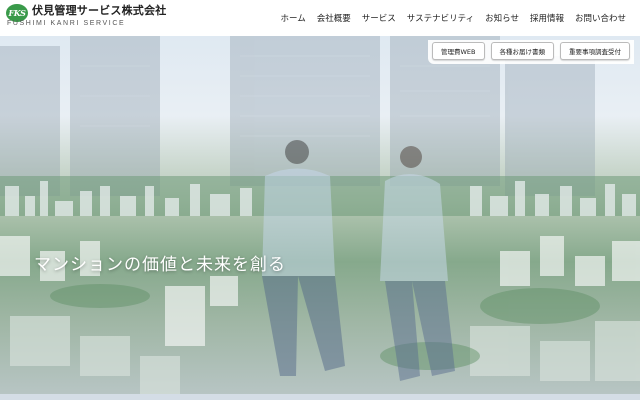  What do you see at coordinates (522, 51) in the screenshot?
I see `documents-button: 各種お届け書類` at bounding box center [522, 51].